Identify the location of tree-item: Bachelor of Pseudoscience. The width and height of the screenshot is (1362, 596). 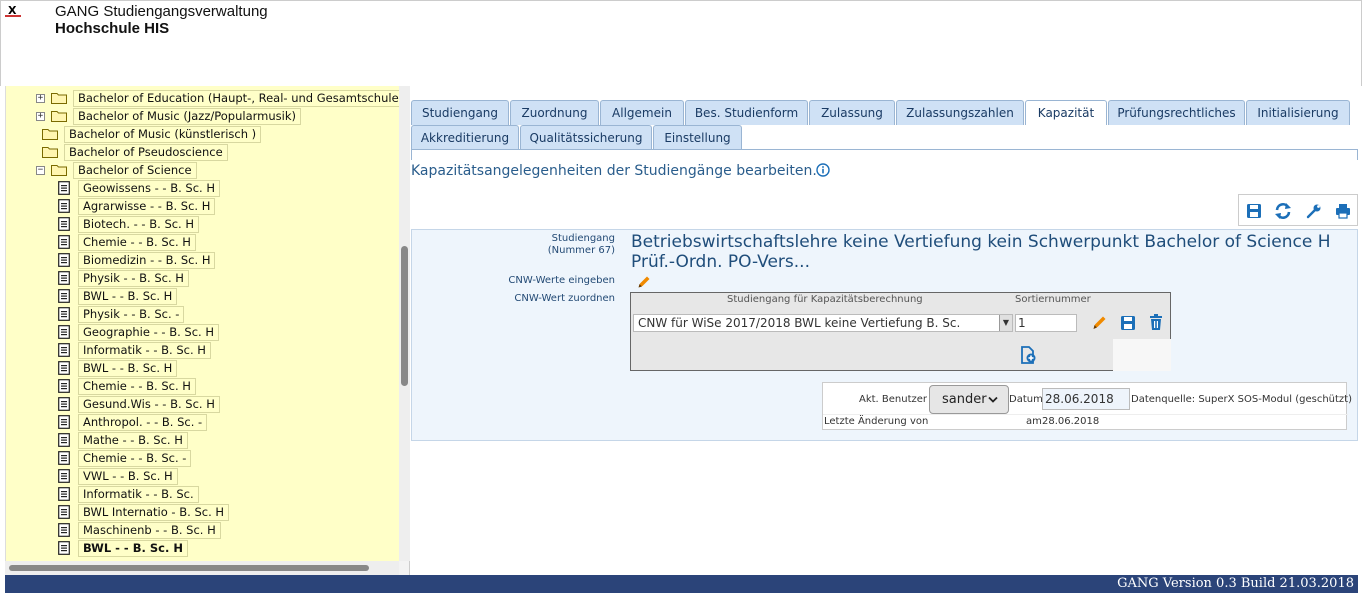
(135, 152).